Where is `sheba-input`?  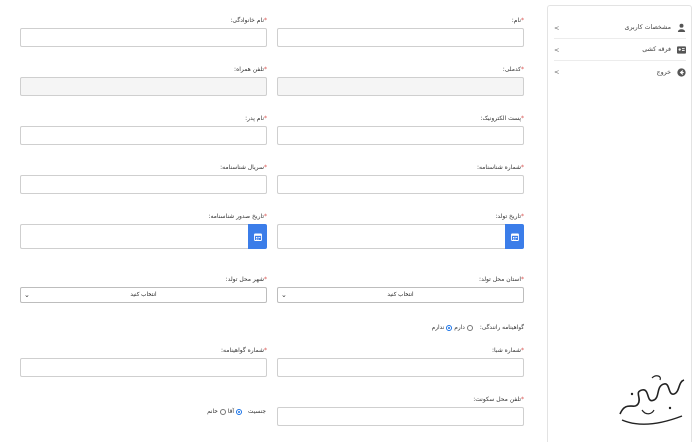
sheba-input is located at coordinates (400, 367).